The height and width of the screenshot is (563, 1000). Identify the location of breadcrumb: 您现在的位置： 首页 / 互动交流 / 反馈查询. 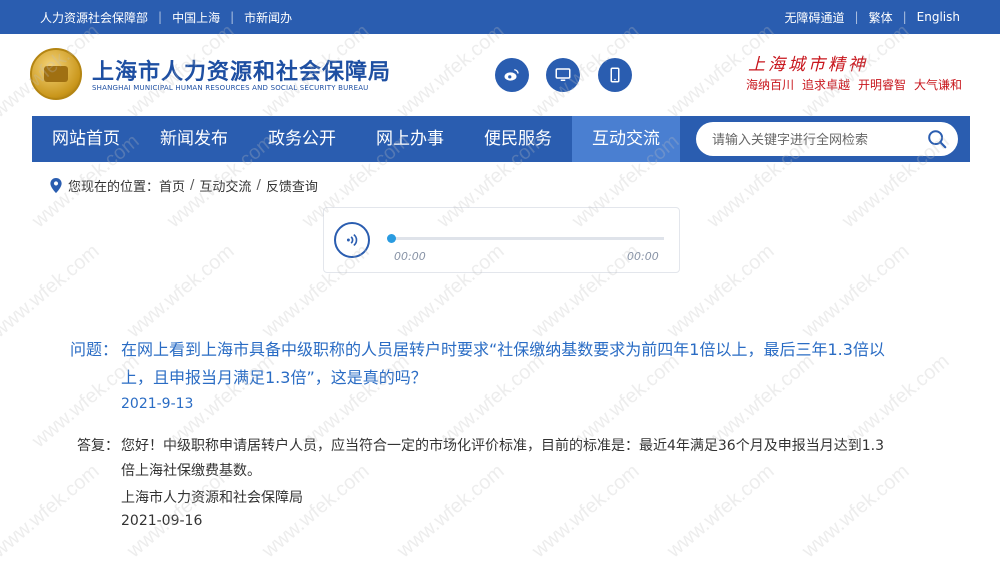
(184, 185).